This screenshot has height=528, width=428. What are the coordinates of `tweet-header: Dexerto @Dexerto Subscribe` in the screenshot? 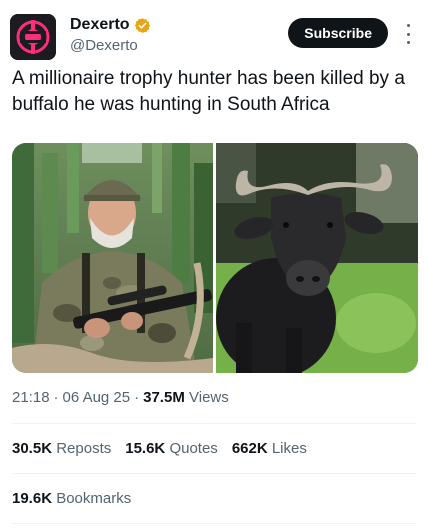 It's located at (214, 37).